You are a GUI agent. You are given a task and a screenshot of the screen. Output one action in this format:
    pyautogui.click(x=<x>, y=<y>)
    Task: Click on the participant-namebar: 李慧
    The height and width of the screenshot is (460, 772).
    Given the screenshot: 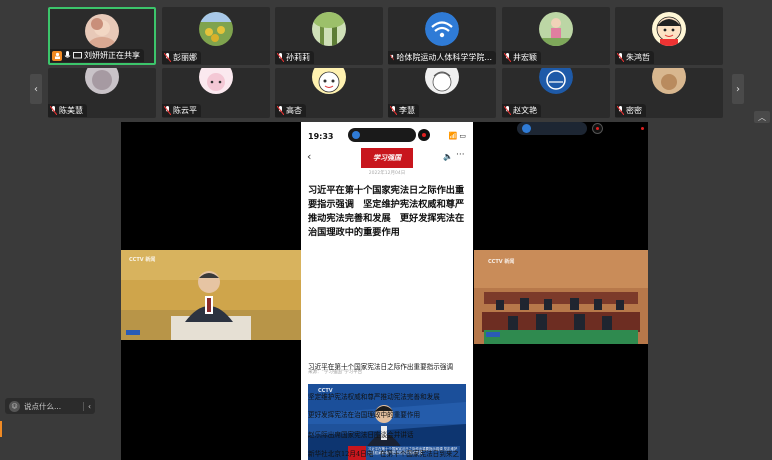 What is the action you would take?
    pyautogui.click(x=403, y=110)
    